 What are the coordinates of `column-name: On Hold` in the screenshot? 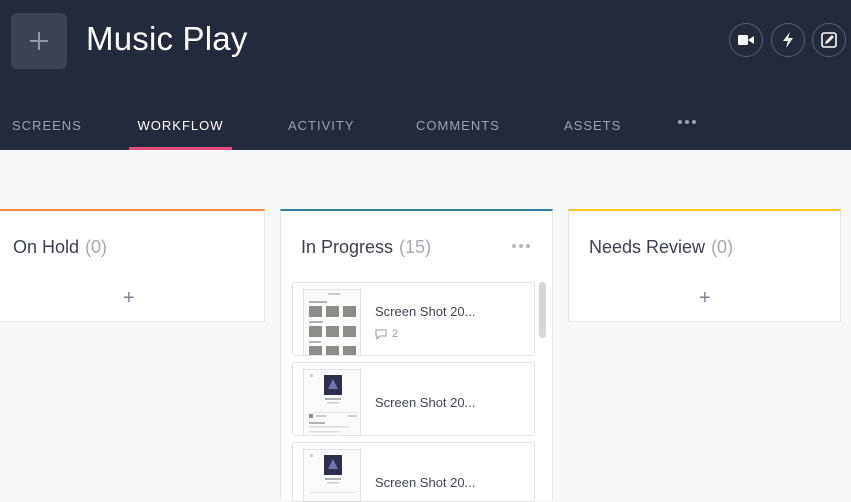 It's located at (46, 247).